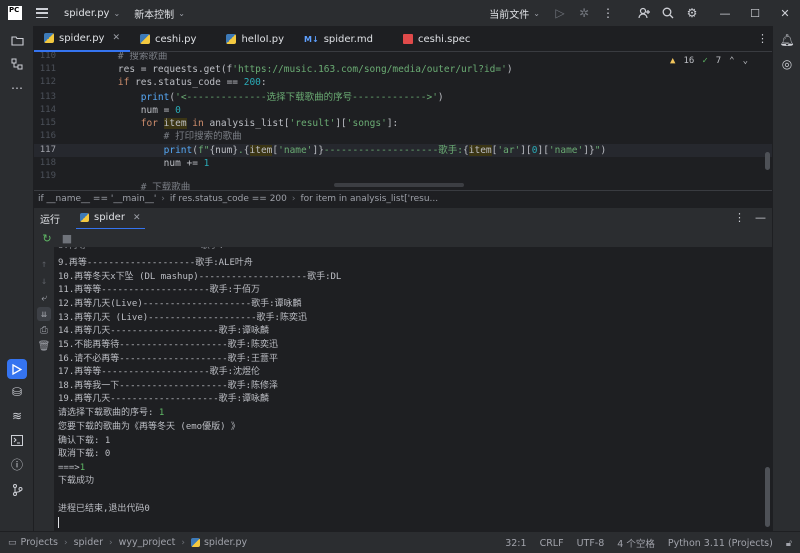 The image size is (800, 553). I want to click on hamburger-icon, so click(42, 13).